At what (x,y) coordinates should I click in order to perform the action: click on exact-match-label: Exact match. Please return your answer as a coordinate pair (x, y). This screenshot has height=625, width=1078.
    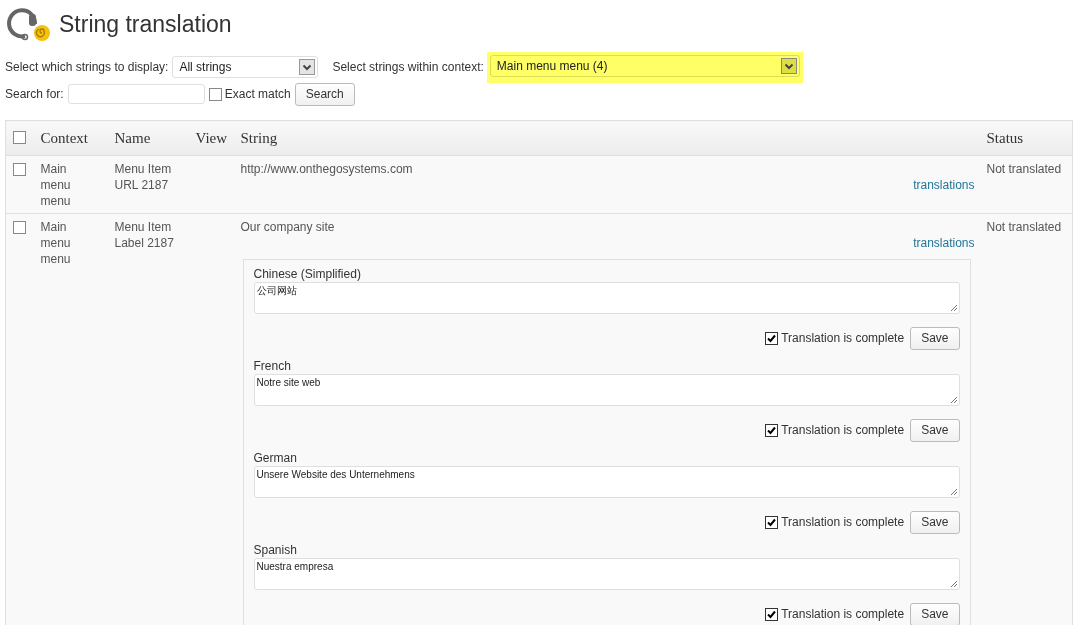
    Looking at the image, I should click on (257, 94).